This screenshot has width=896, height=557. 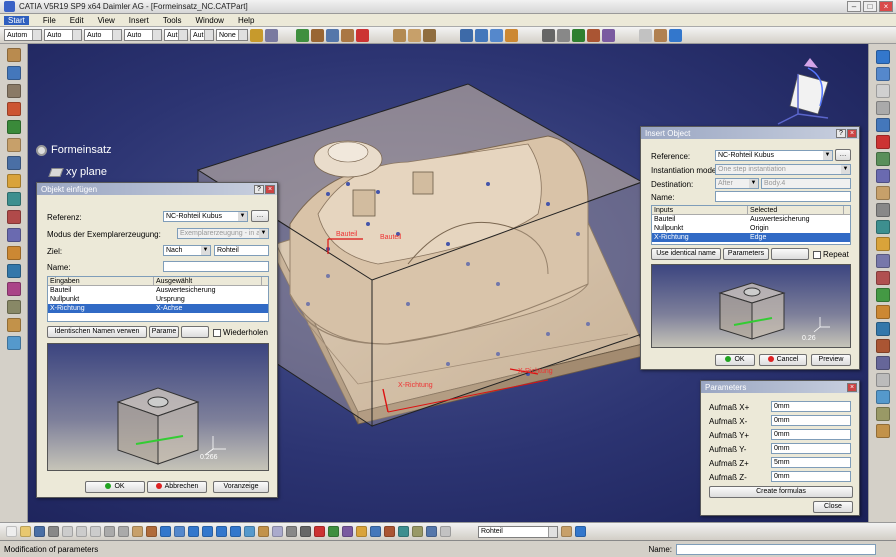 I want to click on dialog-en-close-icon: ×, so click(x=852, y=133).